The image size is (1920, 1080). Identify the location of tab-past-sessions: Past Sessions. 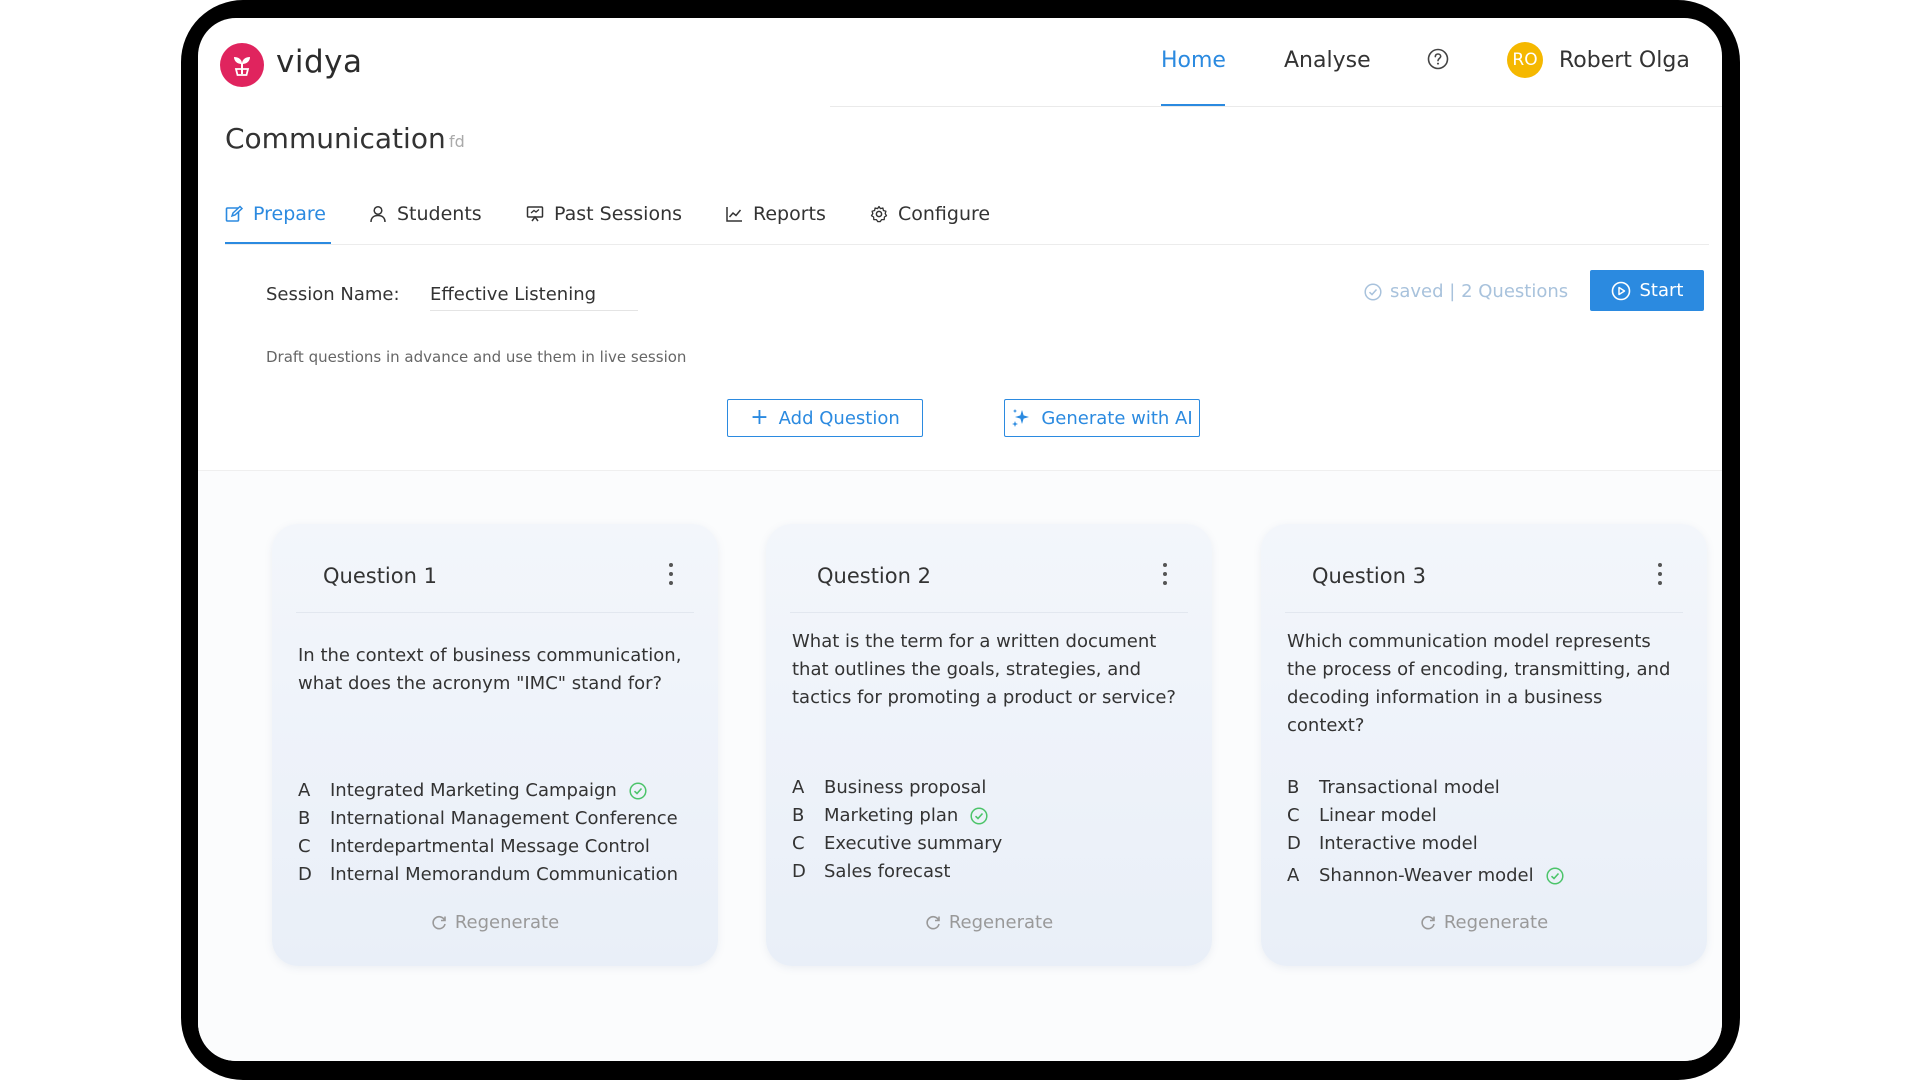
(604, 214).